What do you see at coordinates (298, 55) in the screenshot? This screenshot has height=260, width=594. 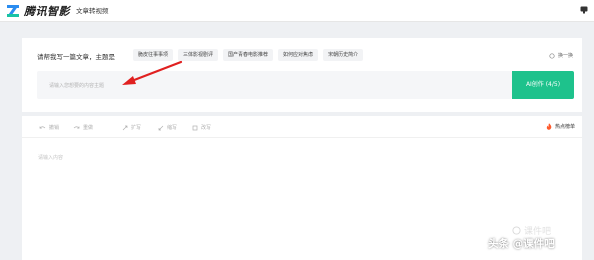 I see `topic-chip: 如何应对焦虑` at bounding box center [298, 55].